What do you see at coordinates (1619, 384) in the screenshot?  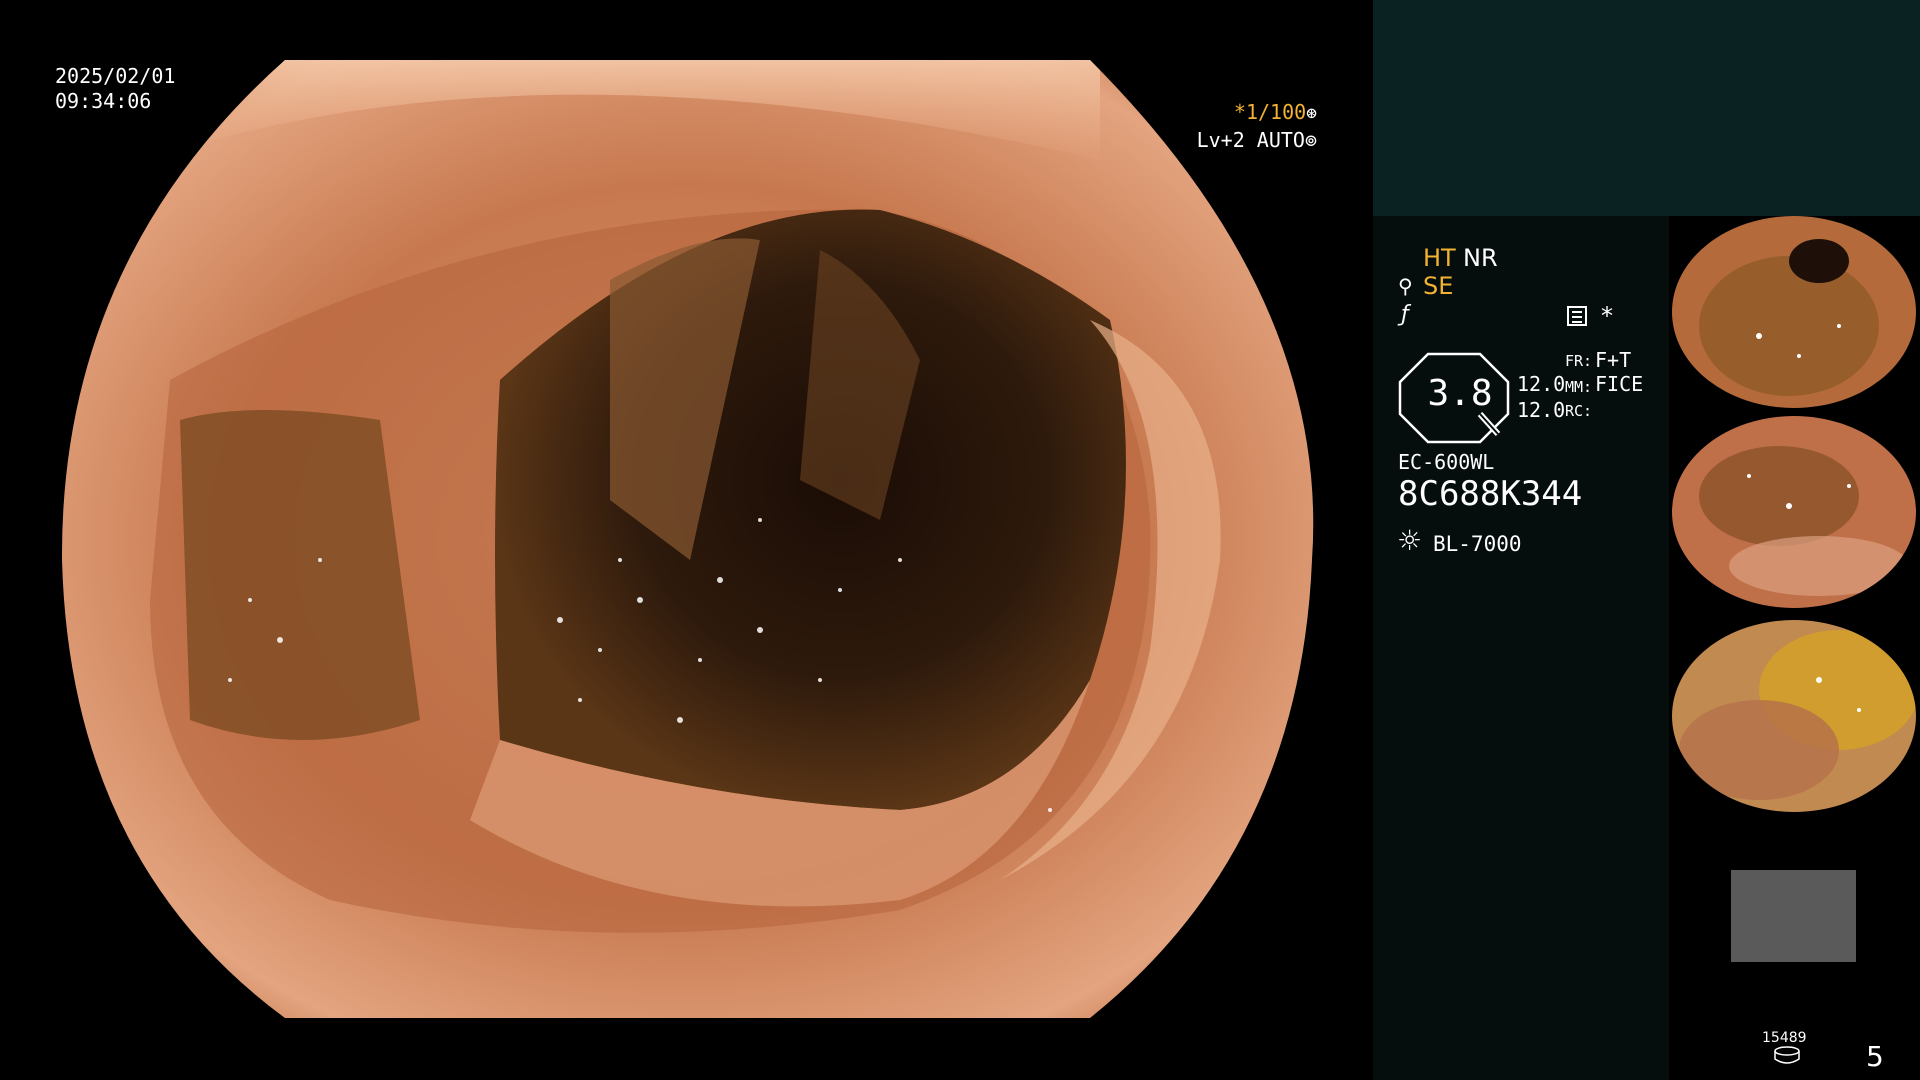 I see `mm-value: FICE` at bounding box center [1619, 384].